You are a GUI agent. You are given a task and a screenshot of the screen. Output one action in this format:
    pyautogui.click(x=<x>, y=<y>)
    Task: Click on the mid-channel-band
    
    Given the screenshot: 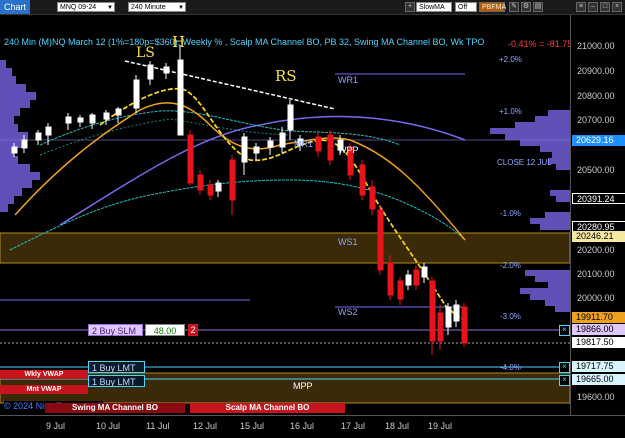 What is the action you would take?
    pyautogui.click(x=165, y=137)
    